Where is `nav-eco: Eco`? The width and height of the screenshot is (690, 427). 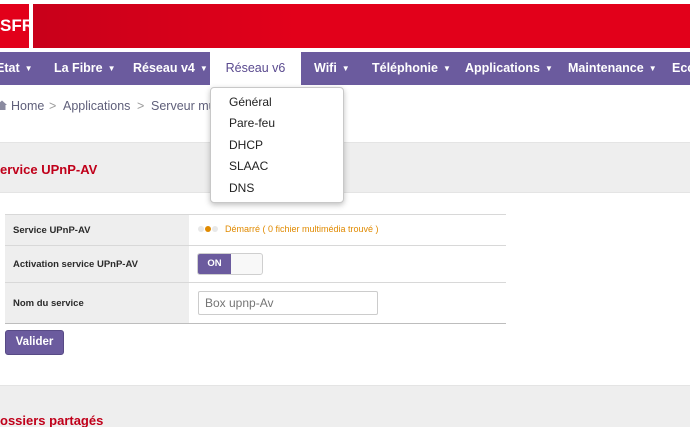
nav-eco: Eco is located at coordinates (681, 68).